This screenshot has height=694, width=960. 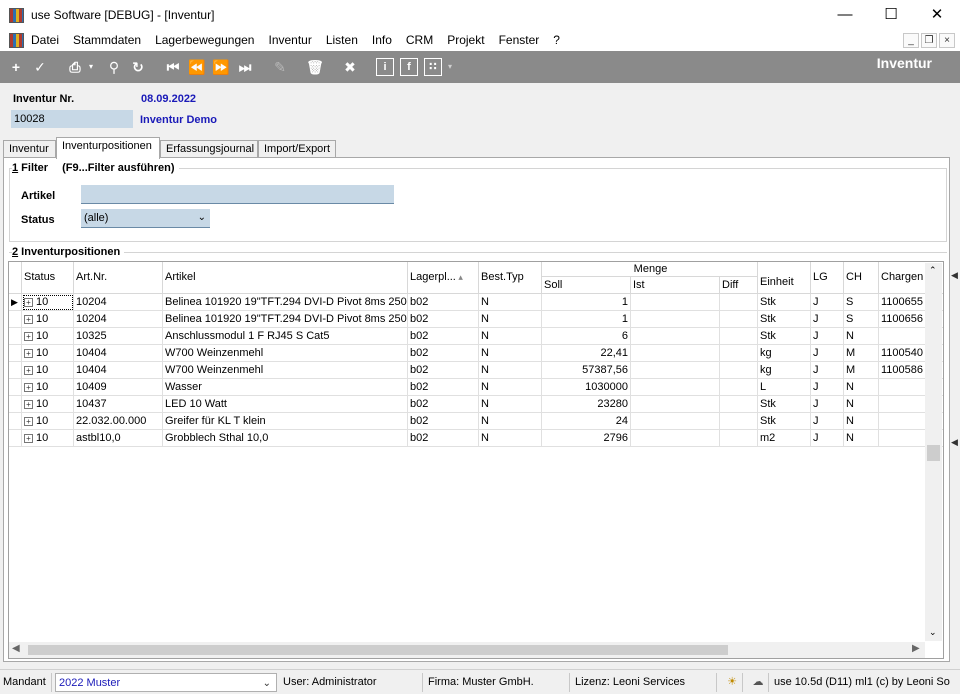 I want to click on grid-menu-icon: ∷, so click(x=433, y=67).